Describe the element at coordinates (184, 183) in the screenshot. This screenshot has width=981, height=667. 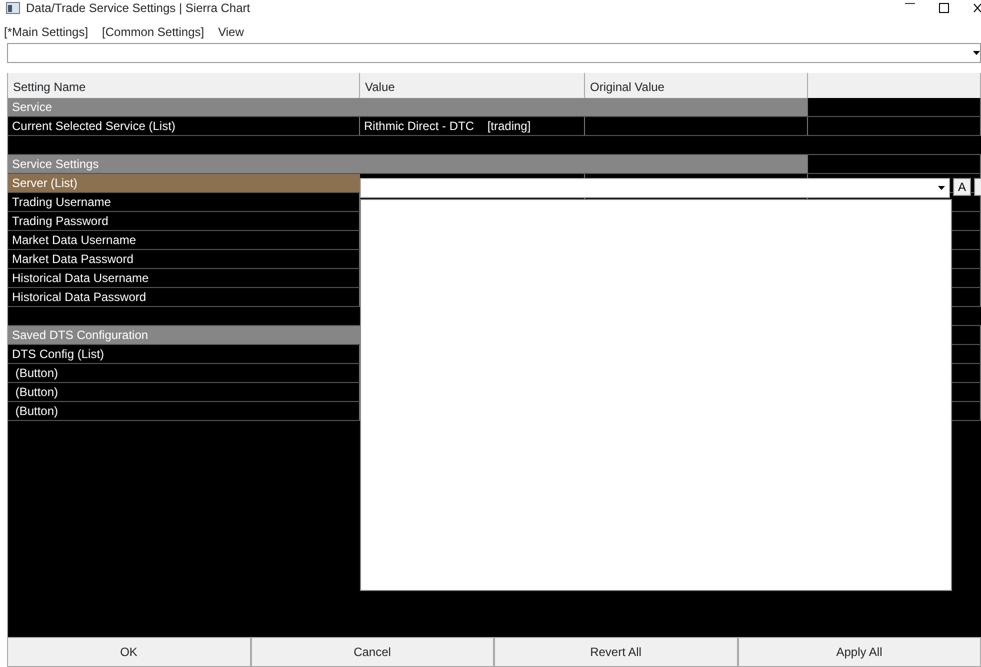
I see `setting-name: Server (List)` at that location.